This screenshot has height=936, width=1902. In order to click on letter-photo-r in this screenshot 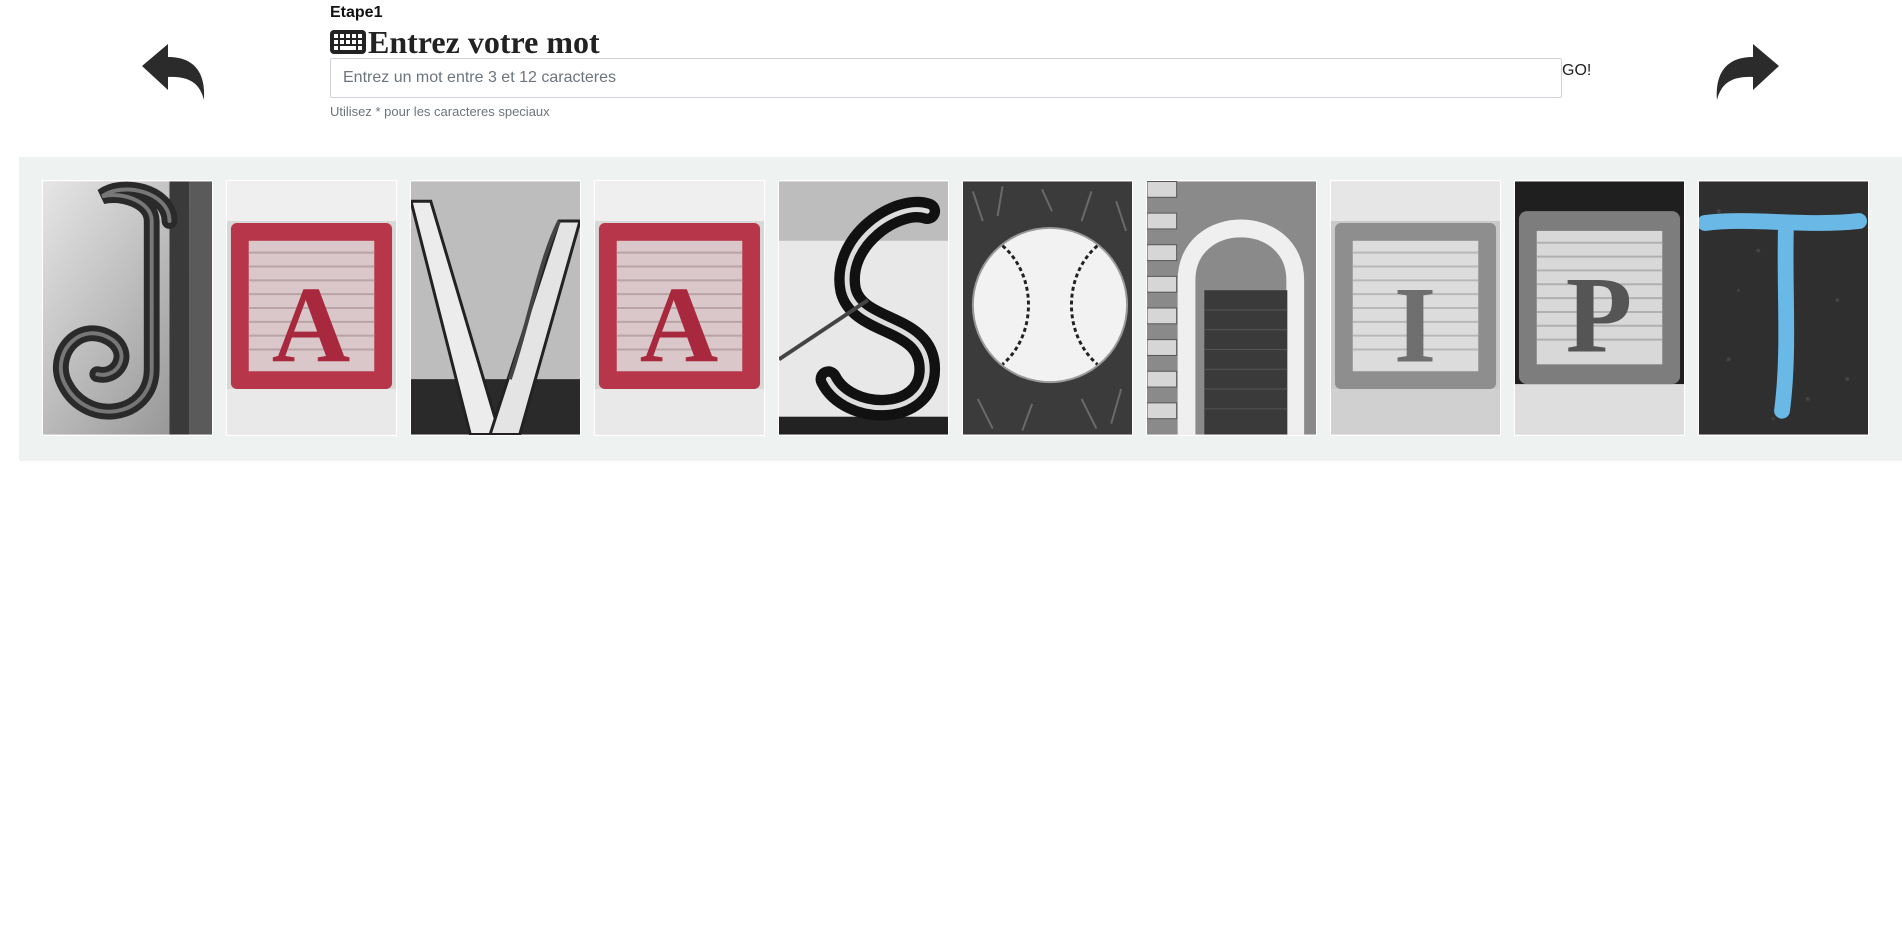, I will do `click(1231, 308)`.